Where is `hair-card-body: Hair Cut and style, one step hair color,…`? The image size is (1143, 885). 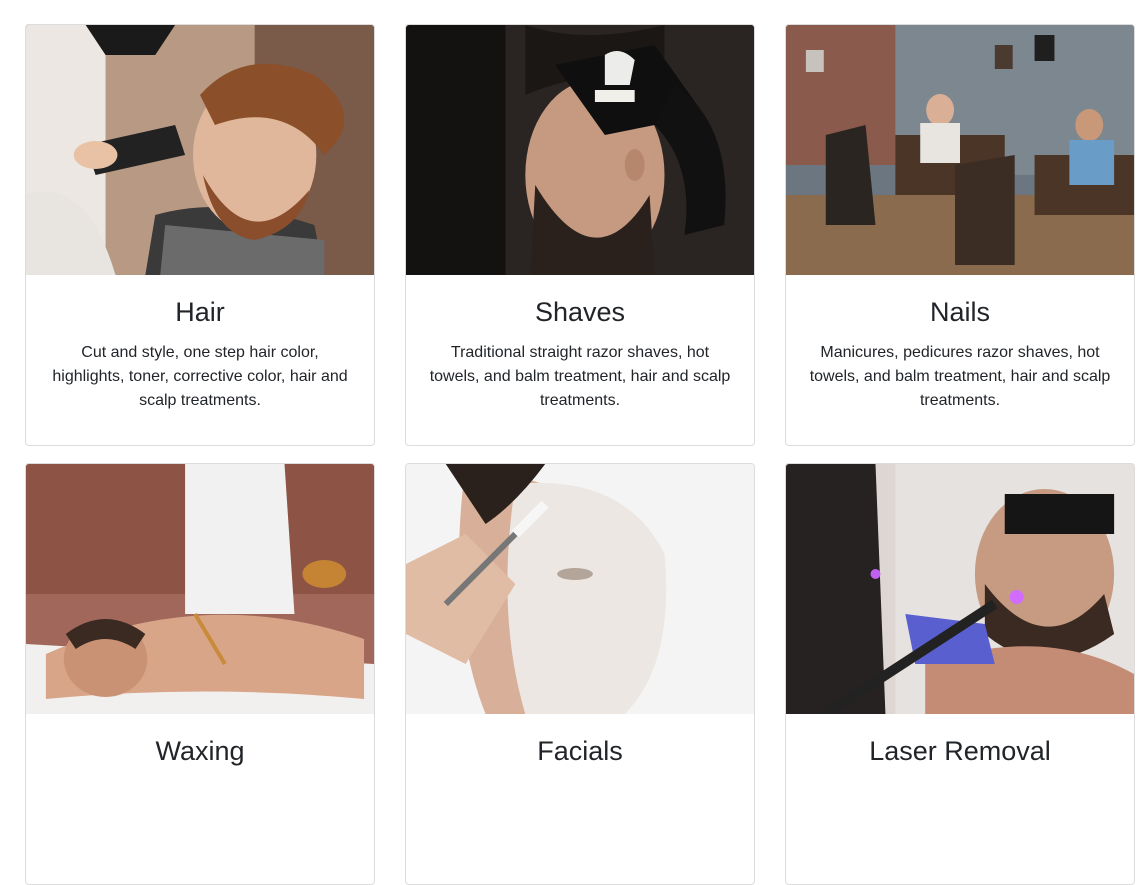
hair-card-body: Hair Cut and style, one step hair color,… is located at coordinates (200, 352).